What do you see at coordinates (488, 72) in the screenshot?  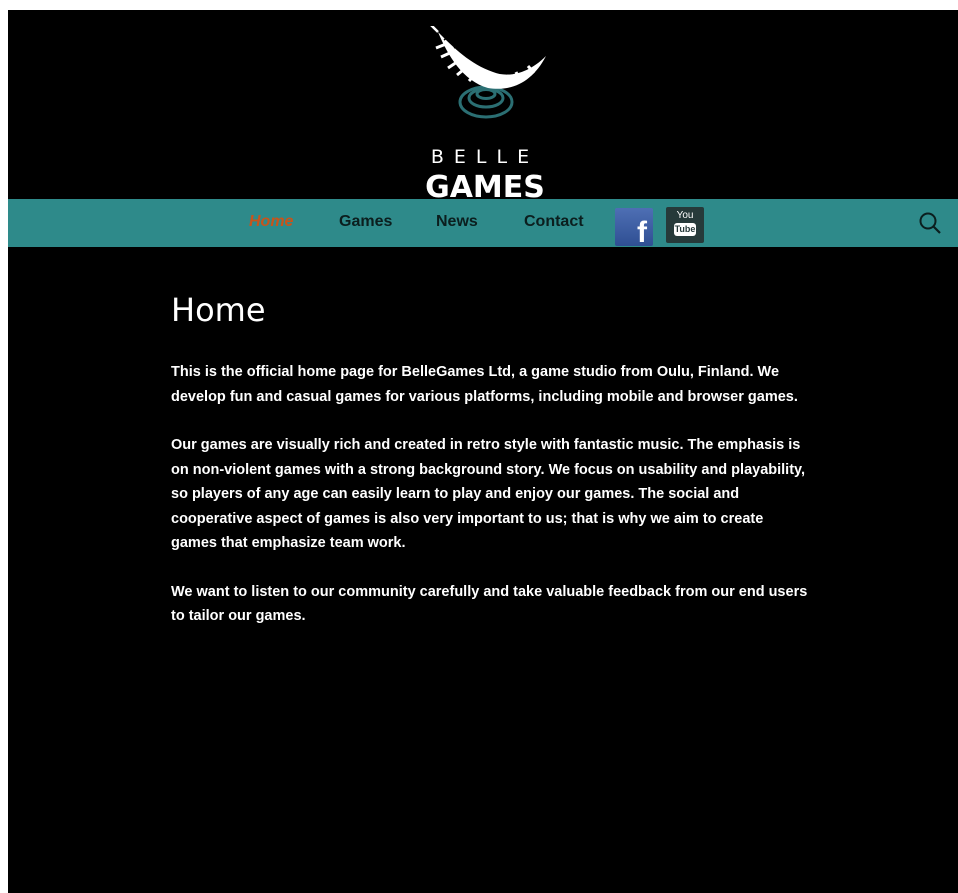 I see `feather-logo-icon` at bounding box center [488, 72].